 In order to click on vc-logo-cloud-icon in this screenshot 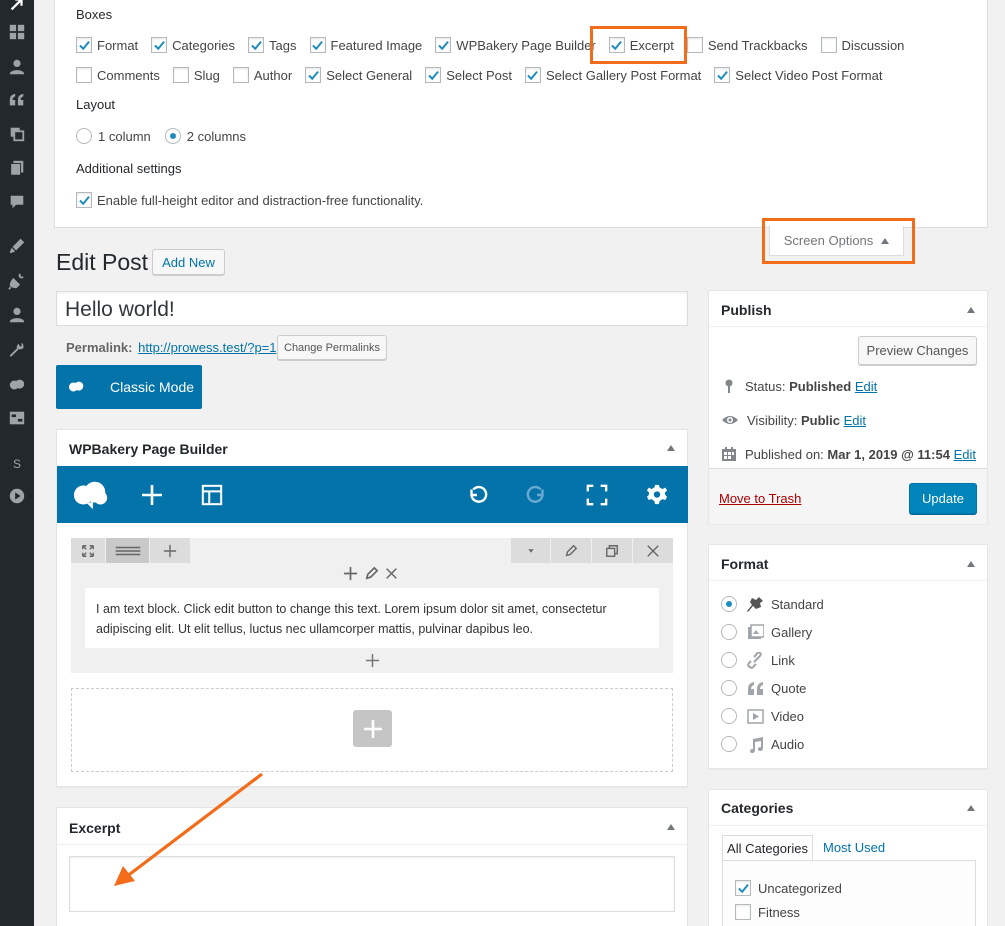, I will do `click(91, 495)`.